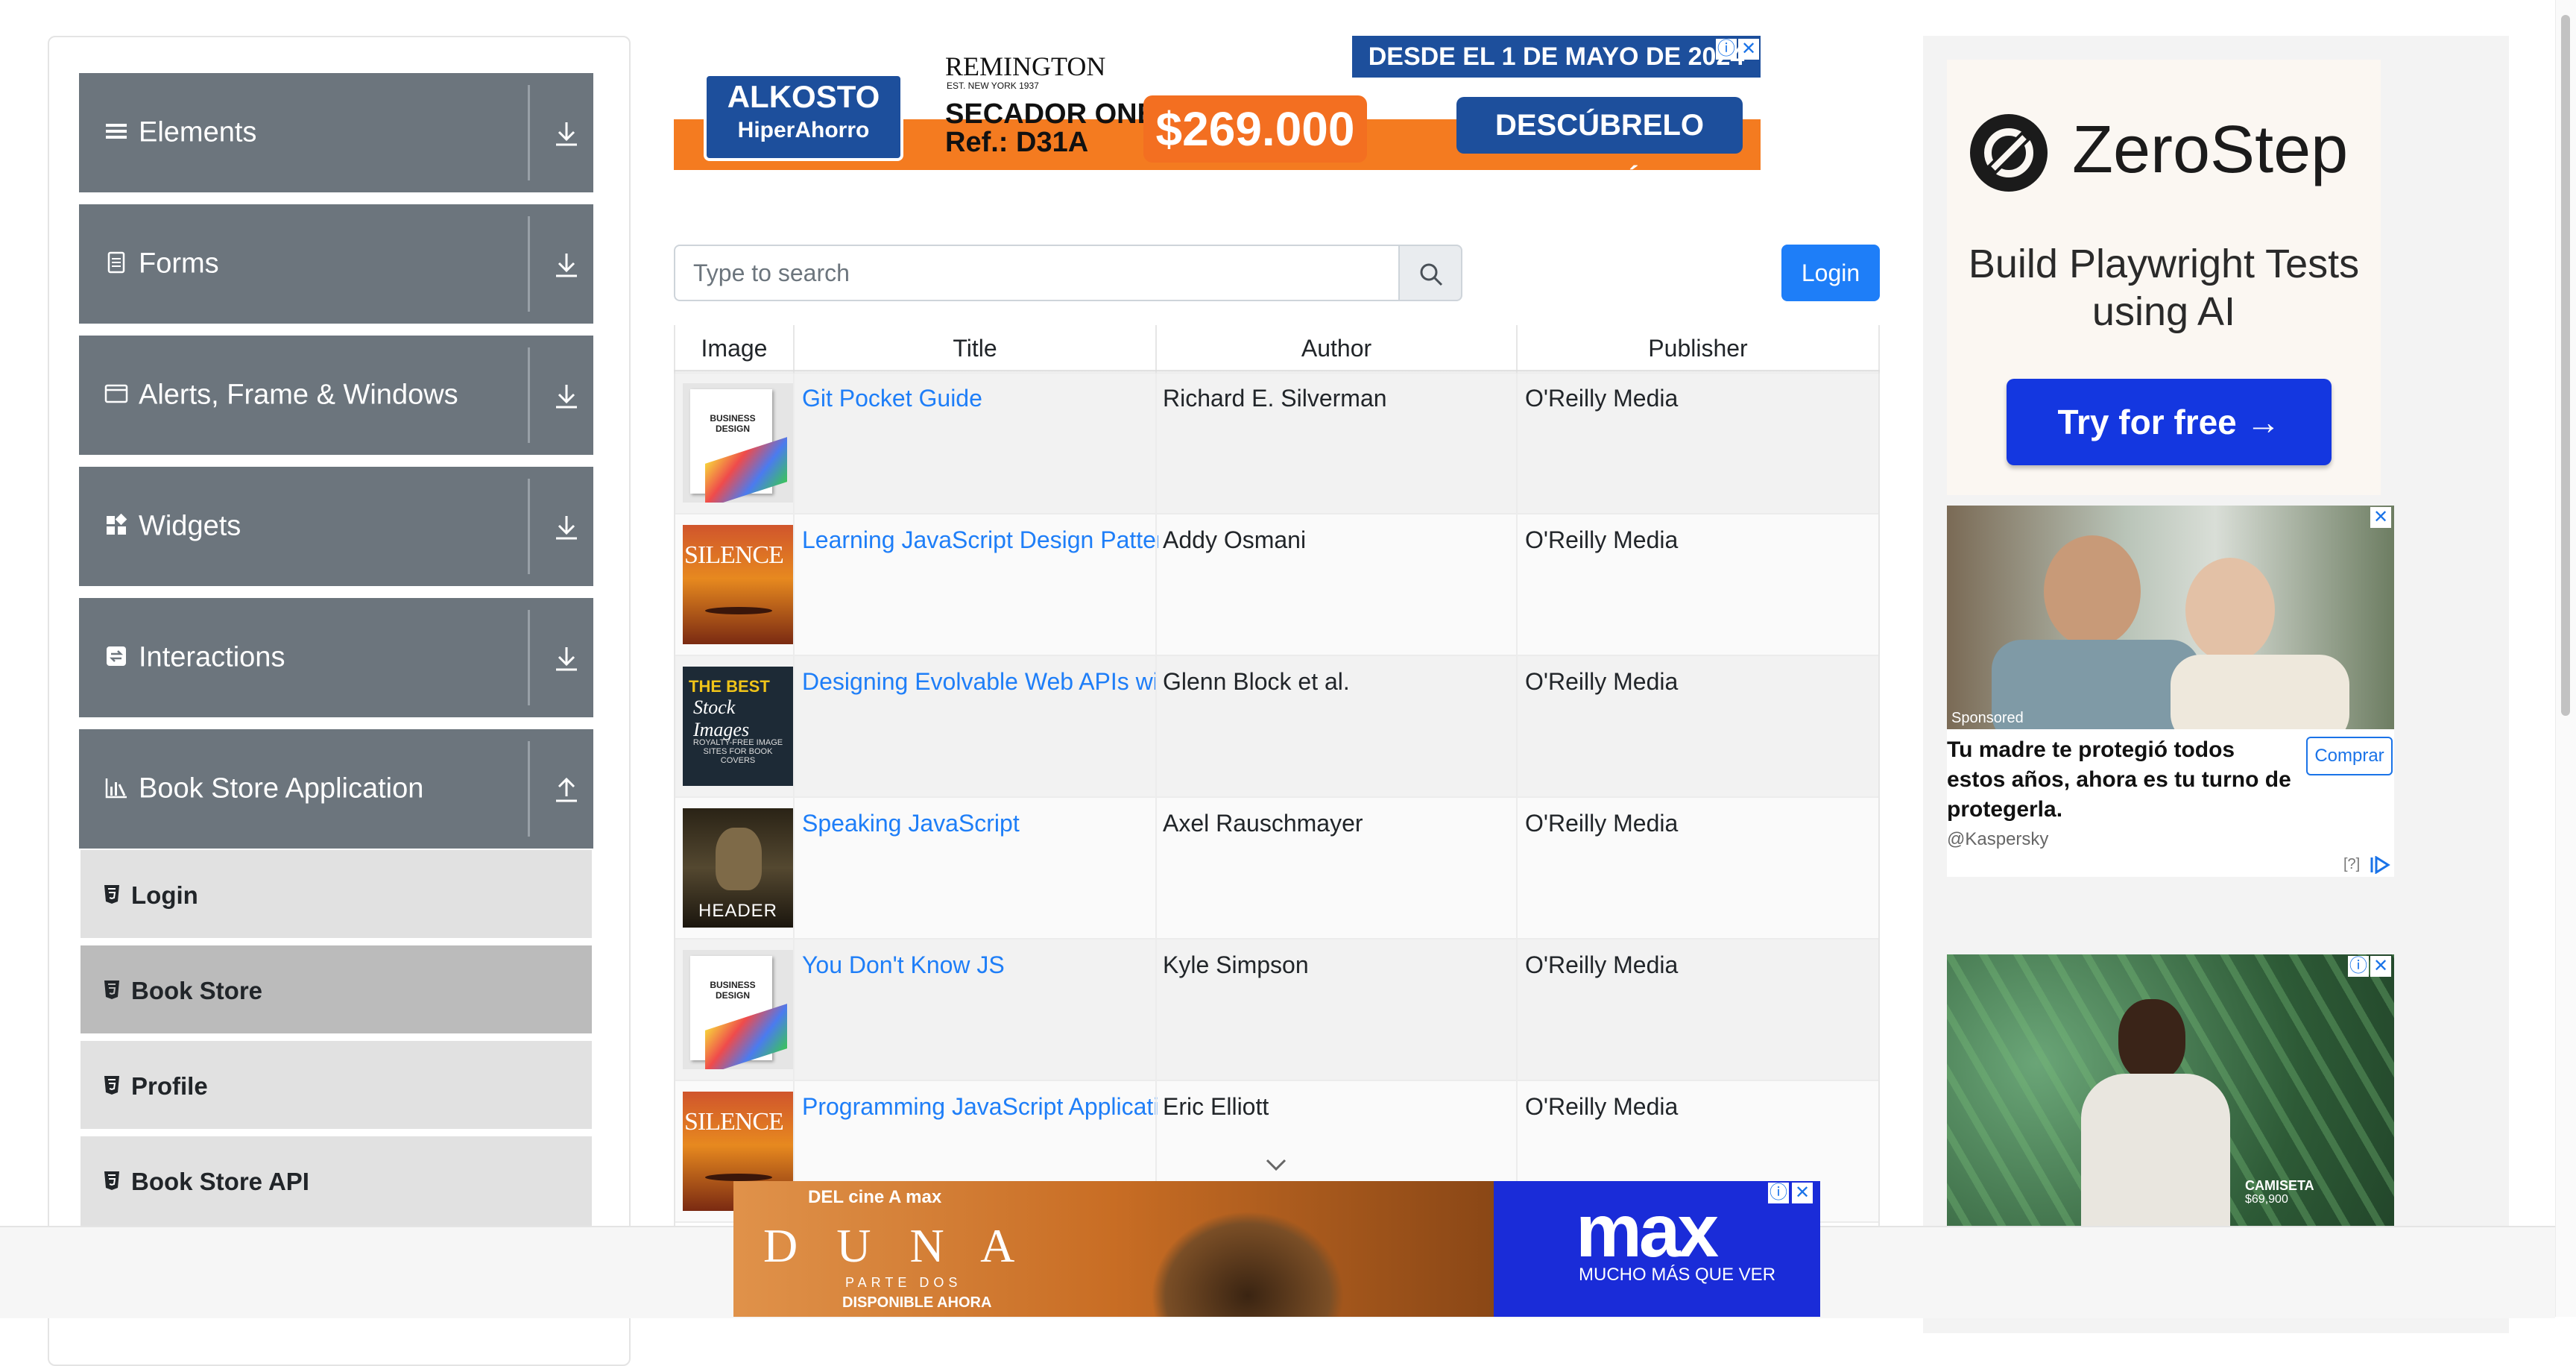 This screenshot has height=1366, width=2576. What do you see at coordinates (198, 132) in the screenshot?
I see `sidebar-group-label: Elements` at bounding box center [198, 132].